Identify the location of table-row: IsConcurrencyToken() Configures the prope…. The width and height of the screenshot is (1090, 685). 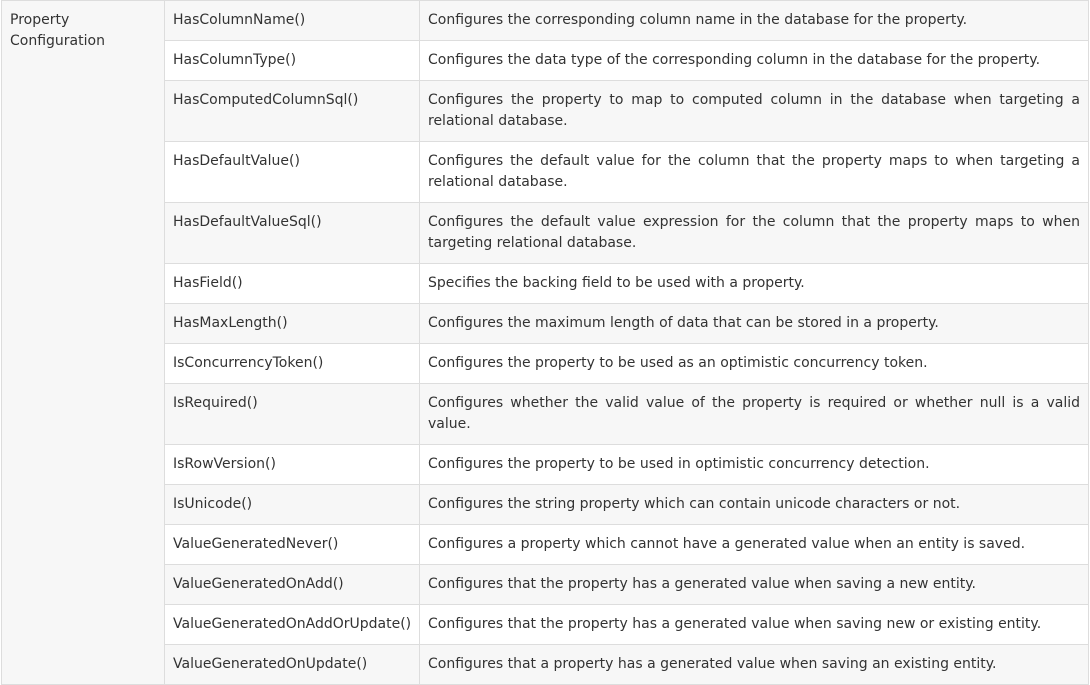
(545, 363).